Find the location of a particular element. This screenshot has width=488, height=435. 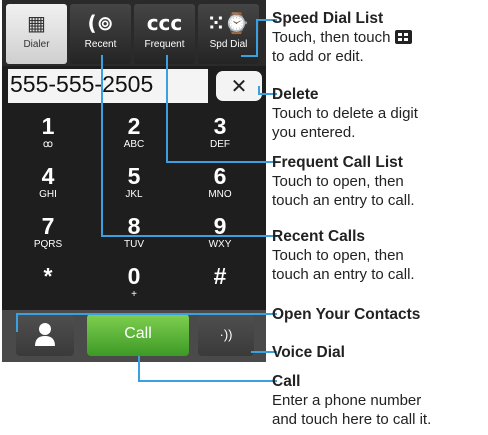

annotation-text: you entered. is located at coordinates (314, 132).